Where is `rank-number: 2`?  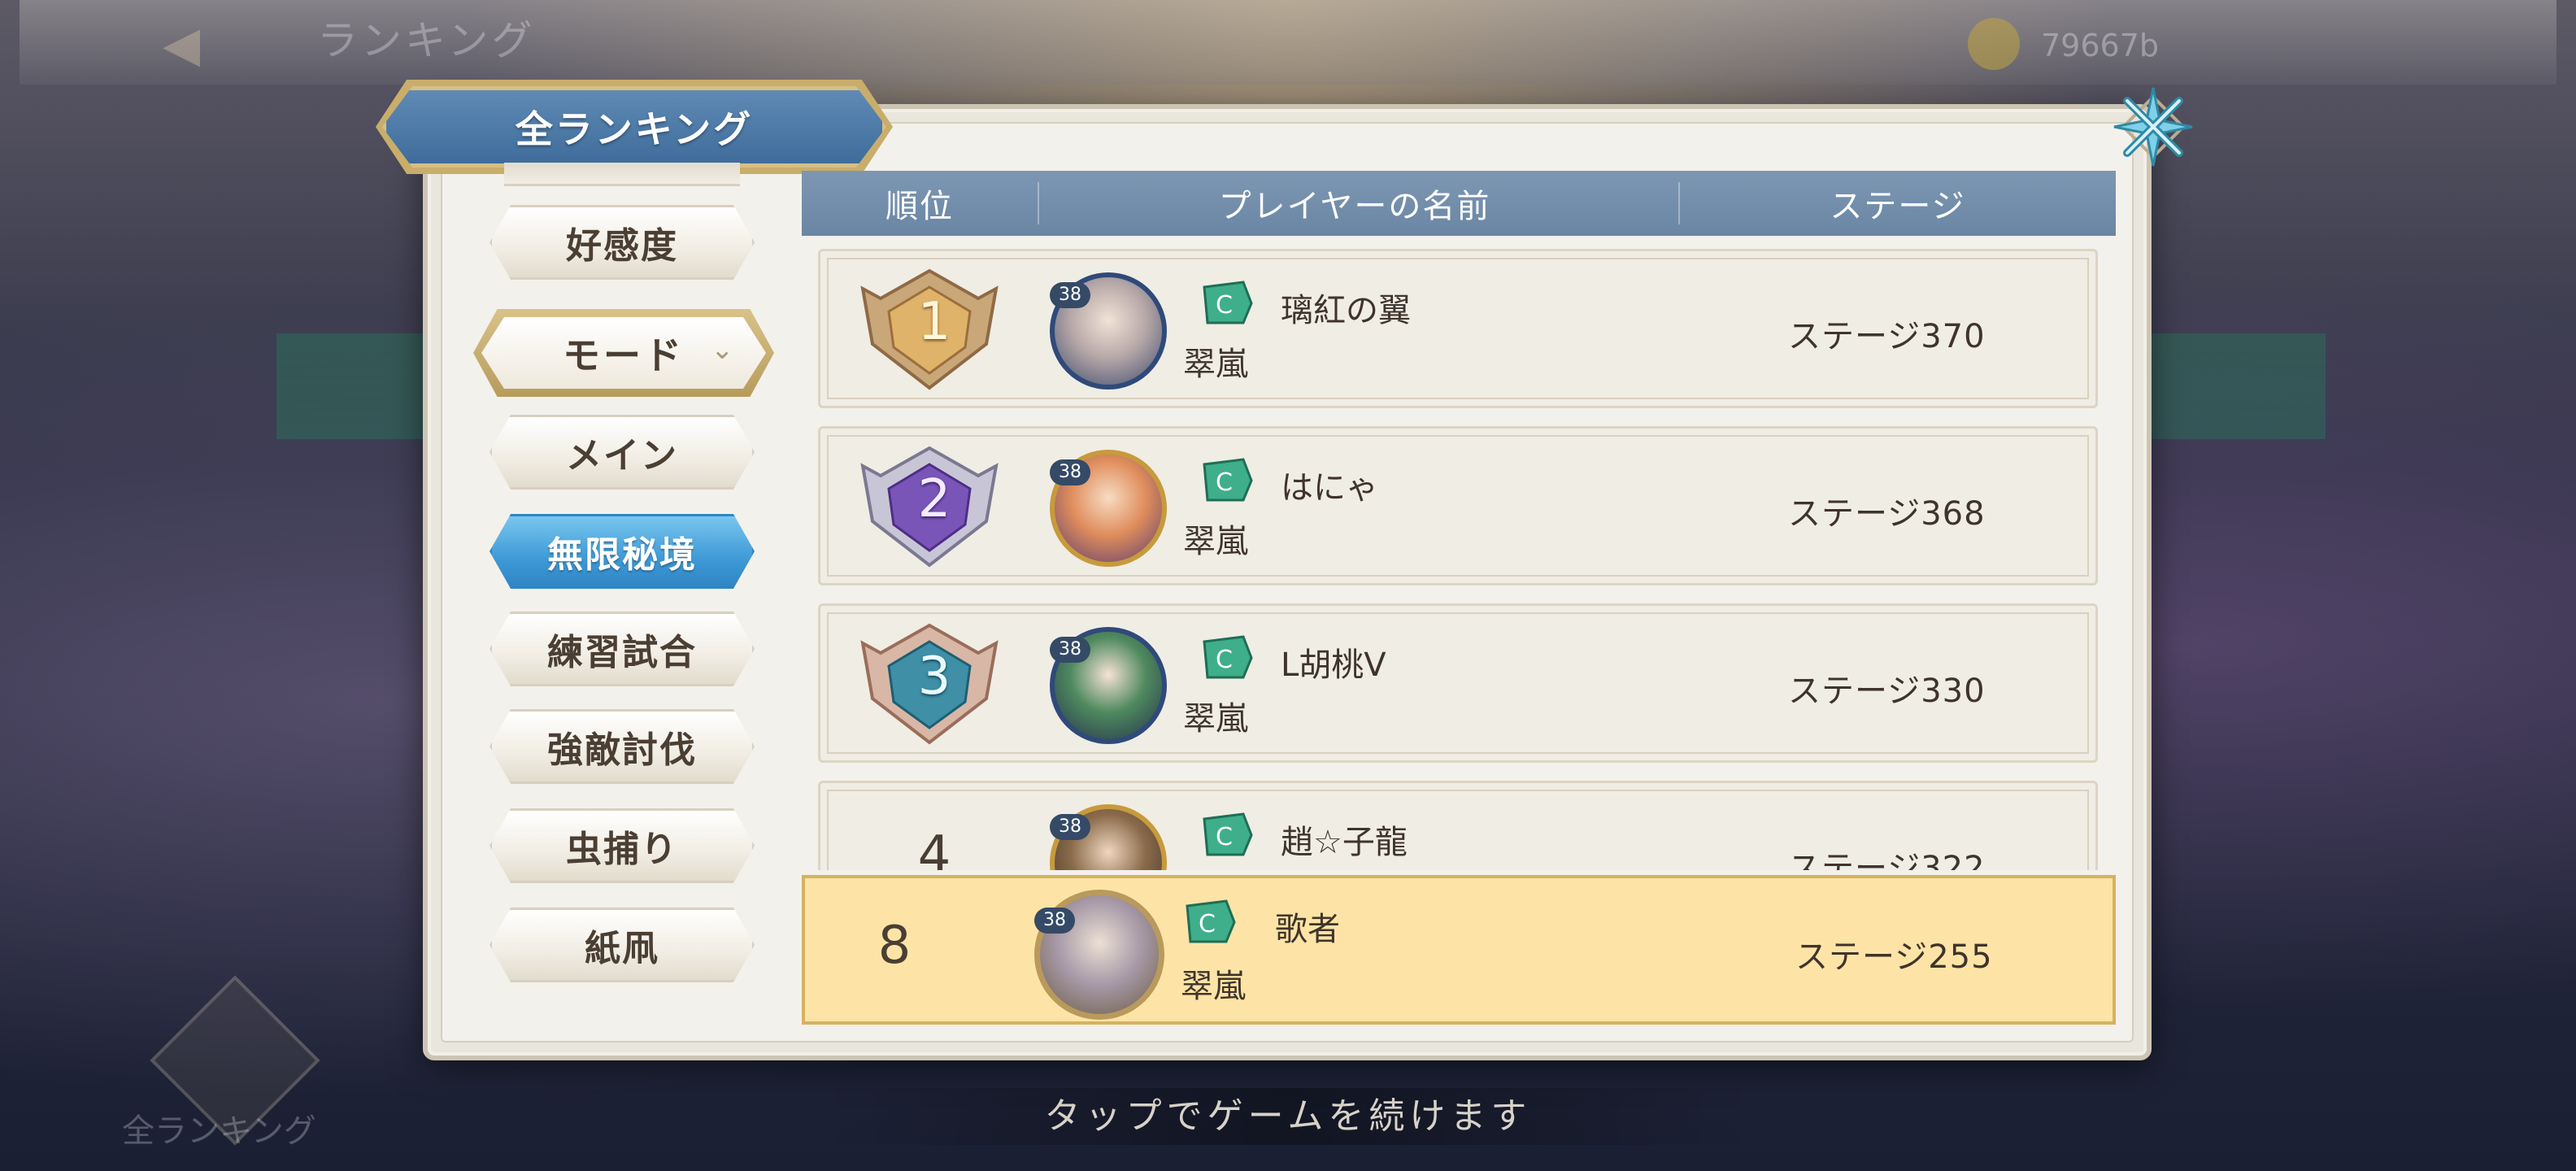
rank-number: 2 is located at coordinates (934, 499).